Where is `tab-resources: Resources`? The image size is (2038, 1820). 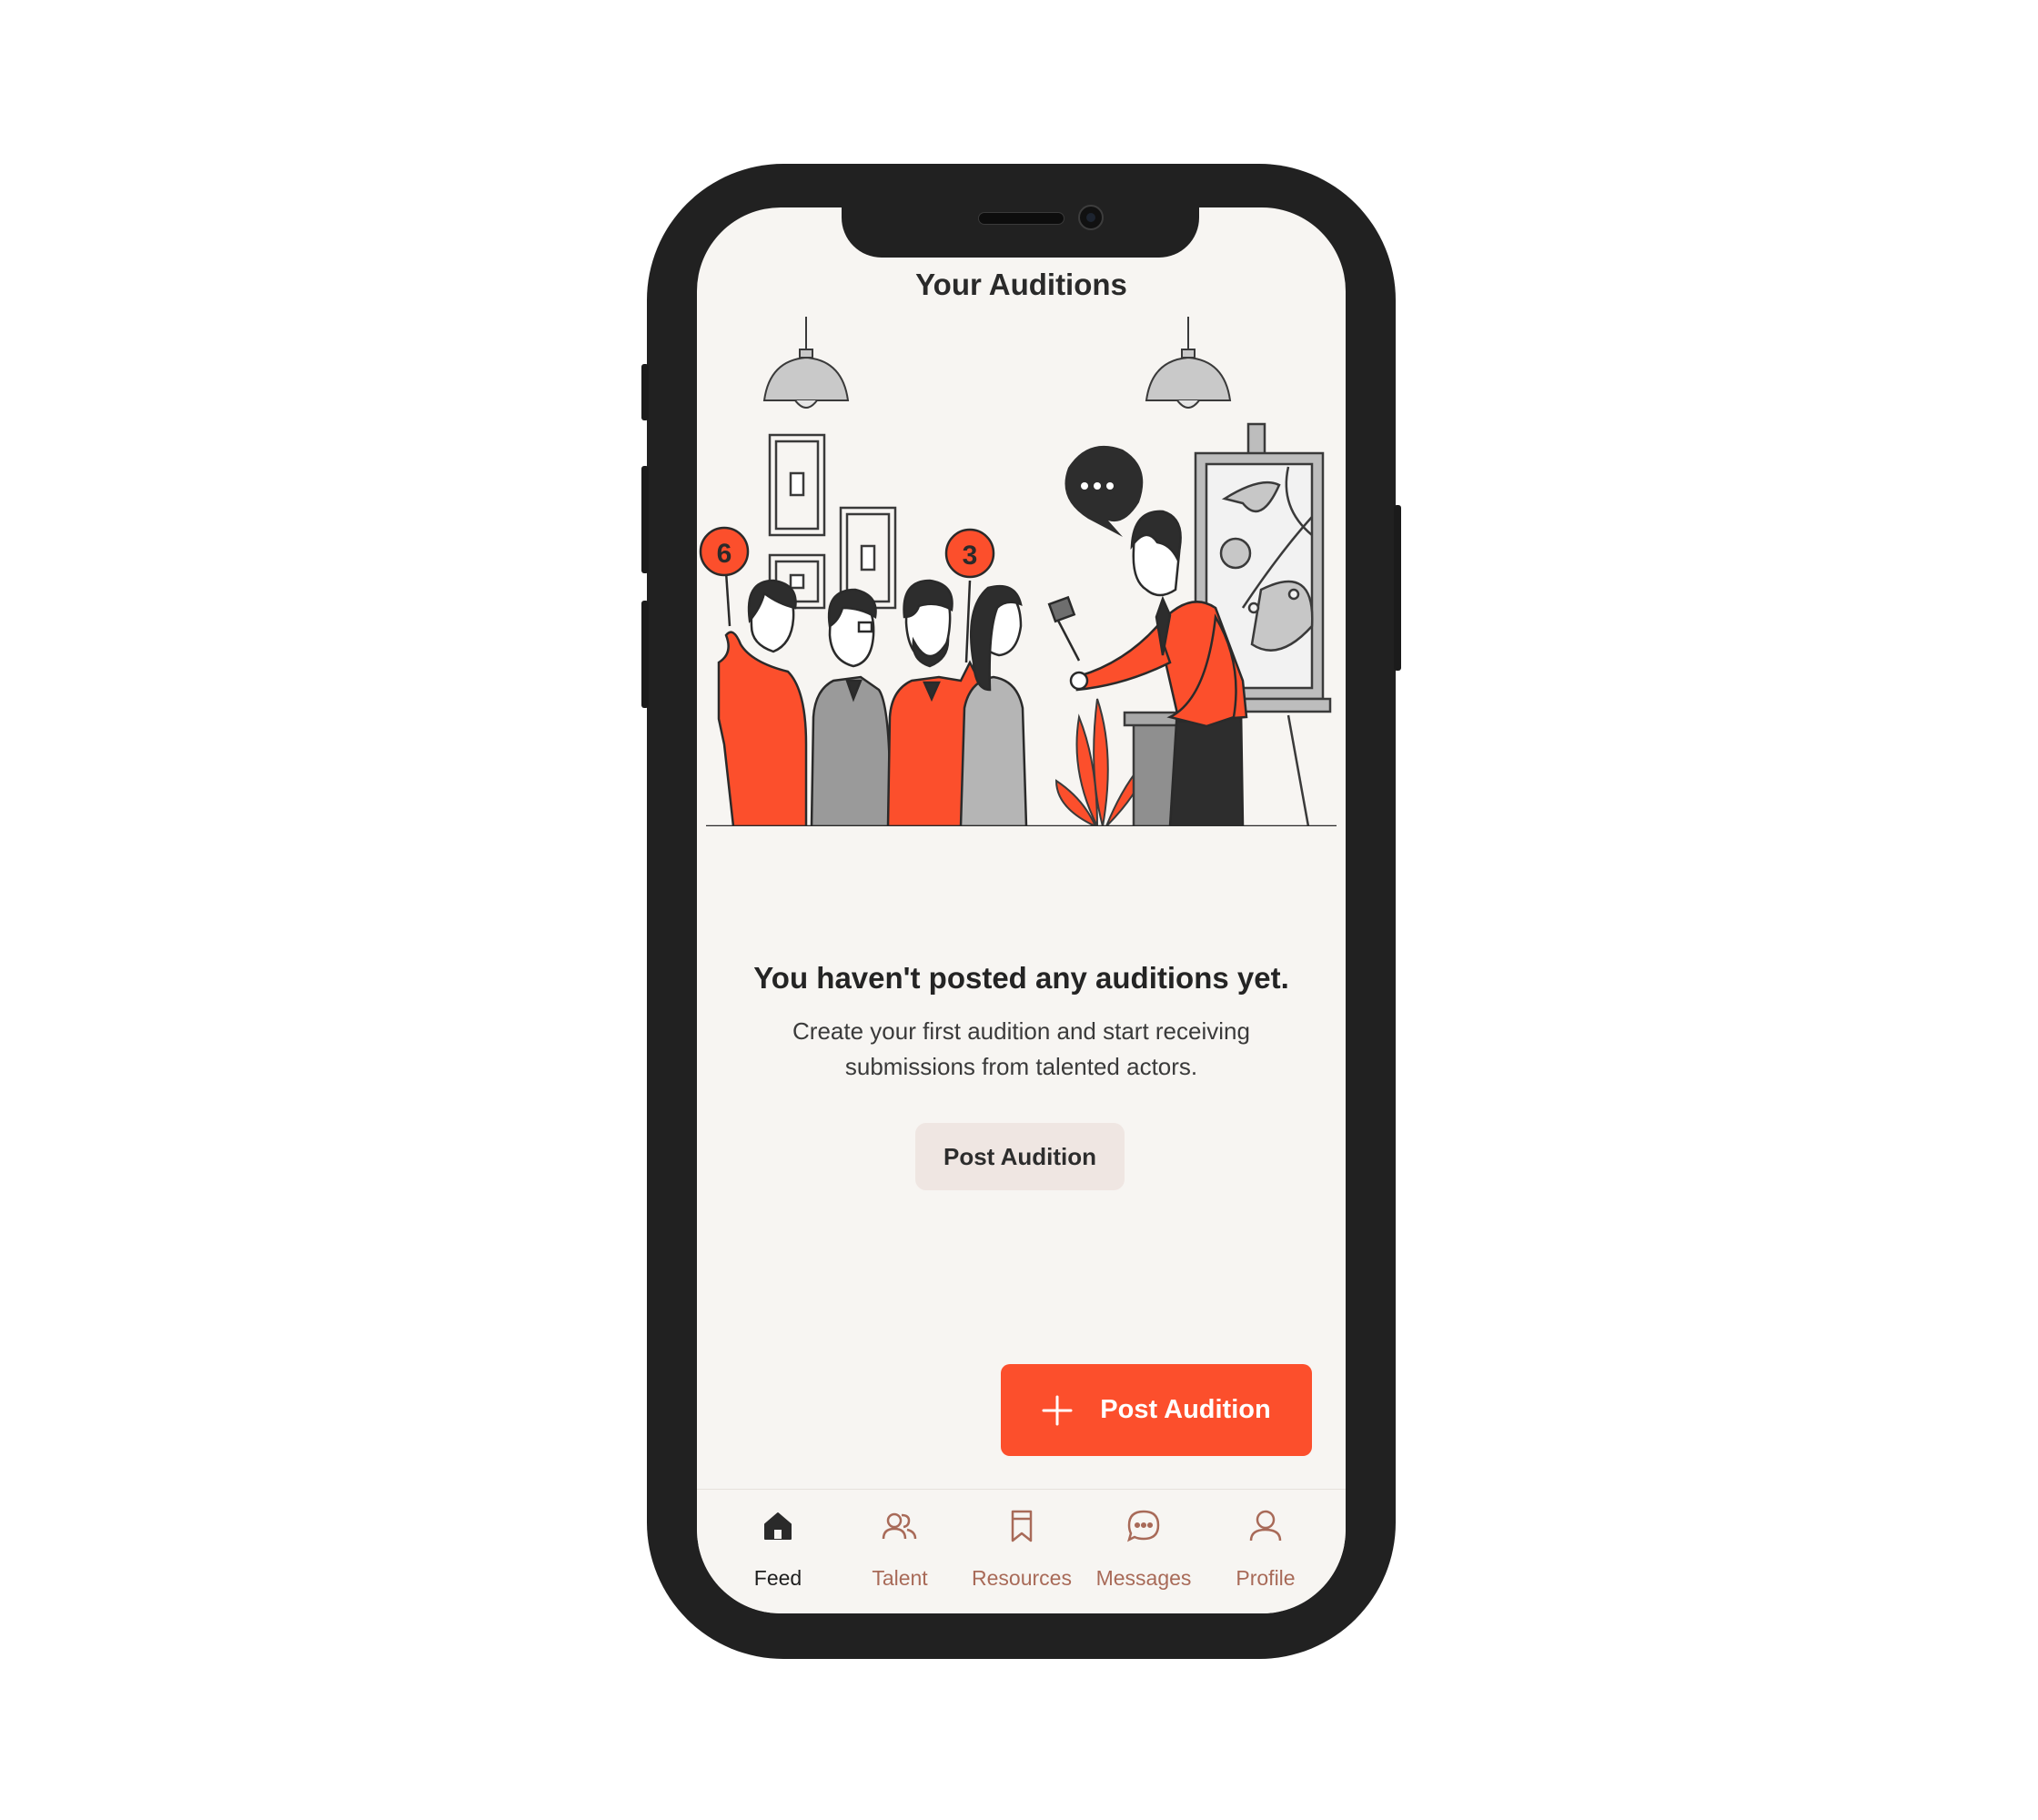 tab-resources: Resources is located at coordinates (1022, 1545).